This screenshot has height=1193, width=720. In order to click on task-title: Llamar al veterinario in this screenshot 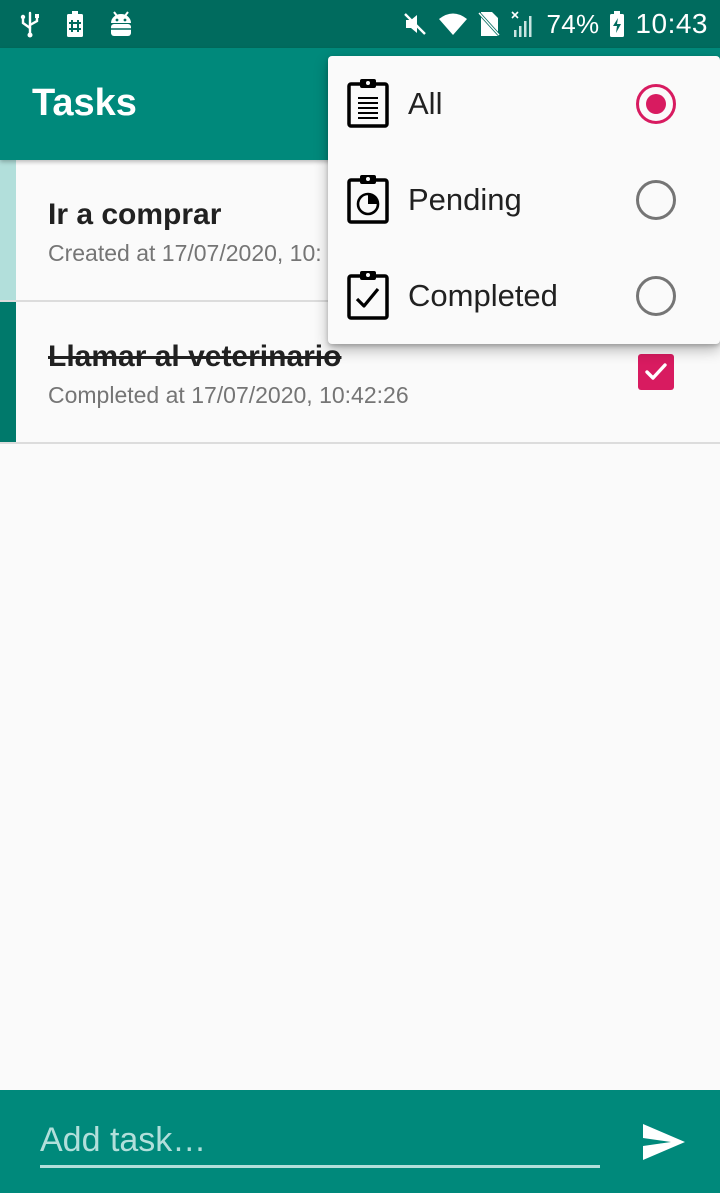, I will do `click(195, 356)`.